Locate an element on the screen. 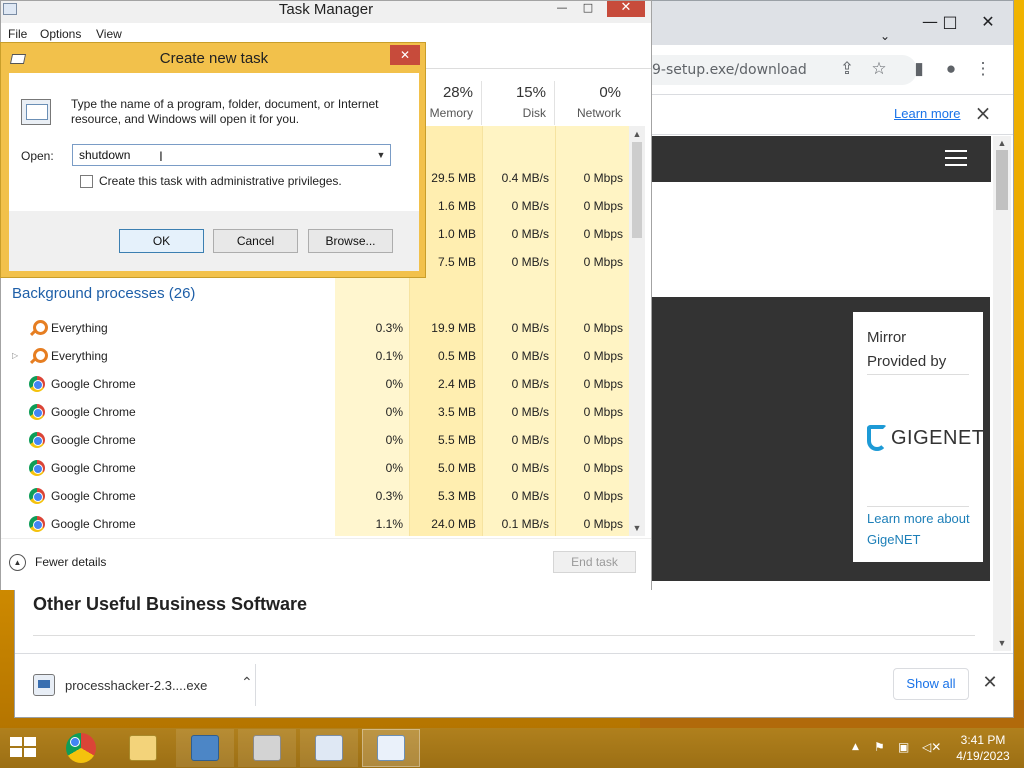 This screenshot has height=768, width=1024. memory-cell: 2.4 MB is located at coordinates (456, 384).